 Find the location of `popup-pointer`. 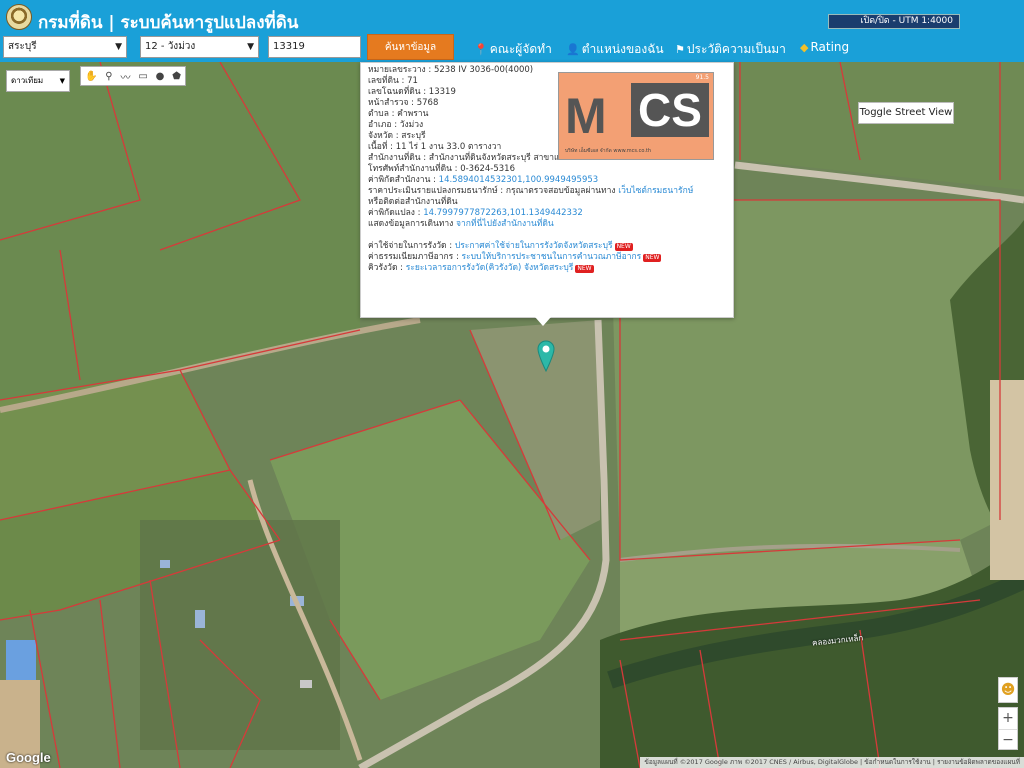

popup-pointer is located at coordinates (543, 321).